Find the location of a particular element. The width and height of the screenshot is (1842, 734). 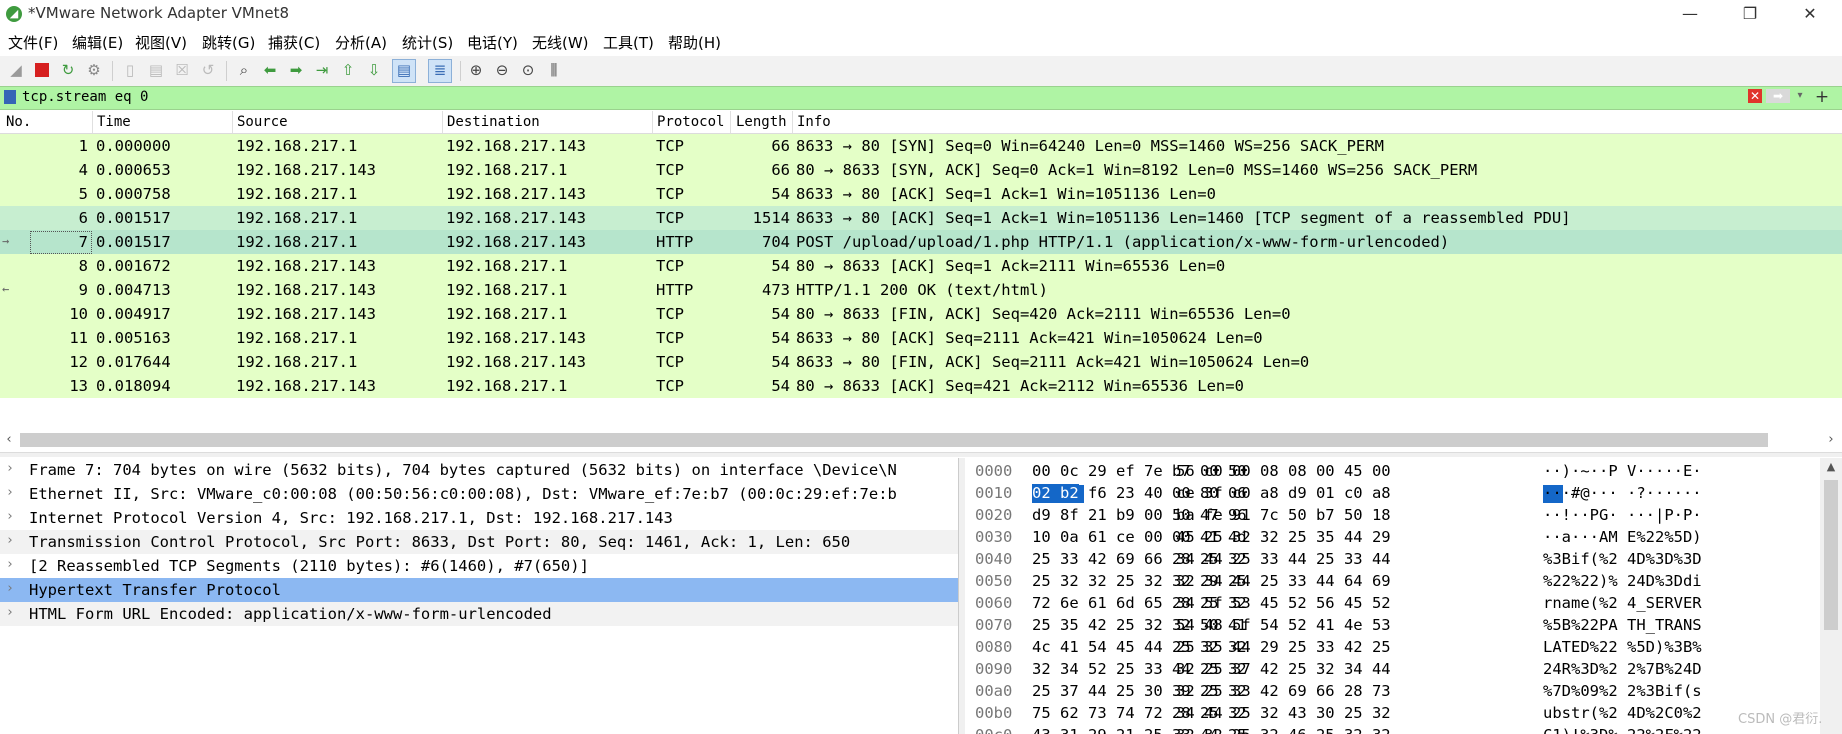

vertical-splitter is located at coordinates (961, 596).